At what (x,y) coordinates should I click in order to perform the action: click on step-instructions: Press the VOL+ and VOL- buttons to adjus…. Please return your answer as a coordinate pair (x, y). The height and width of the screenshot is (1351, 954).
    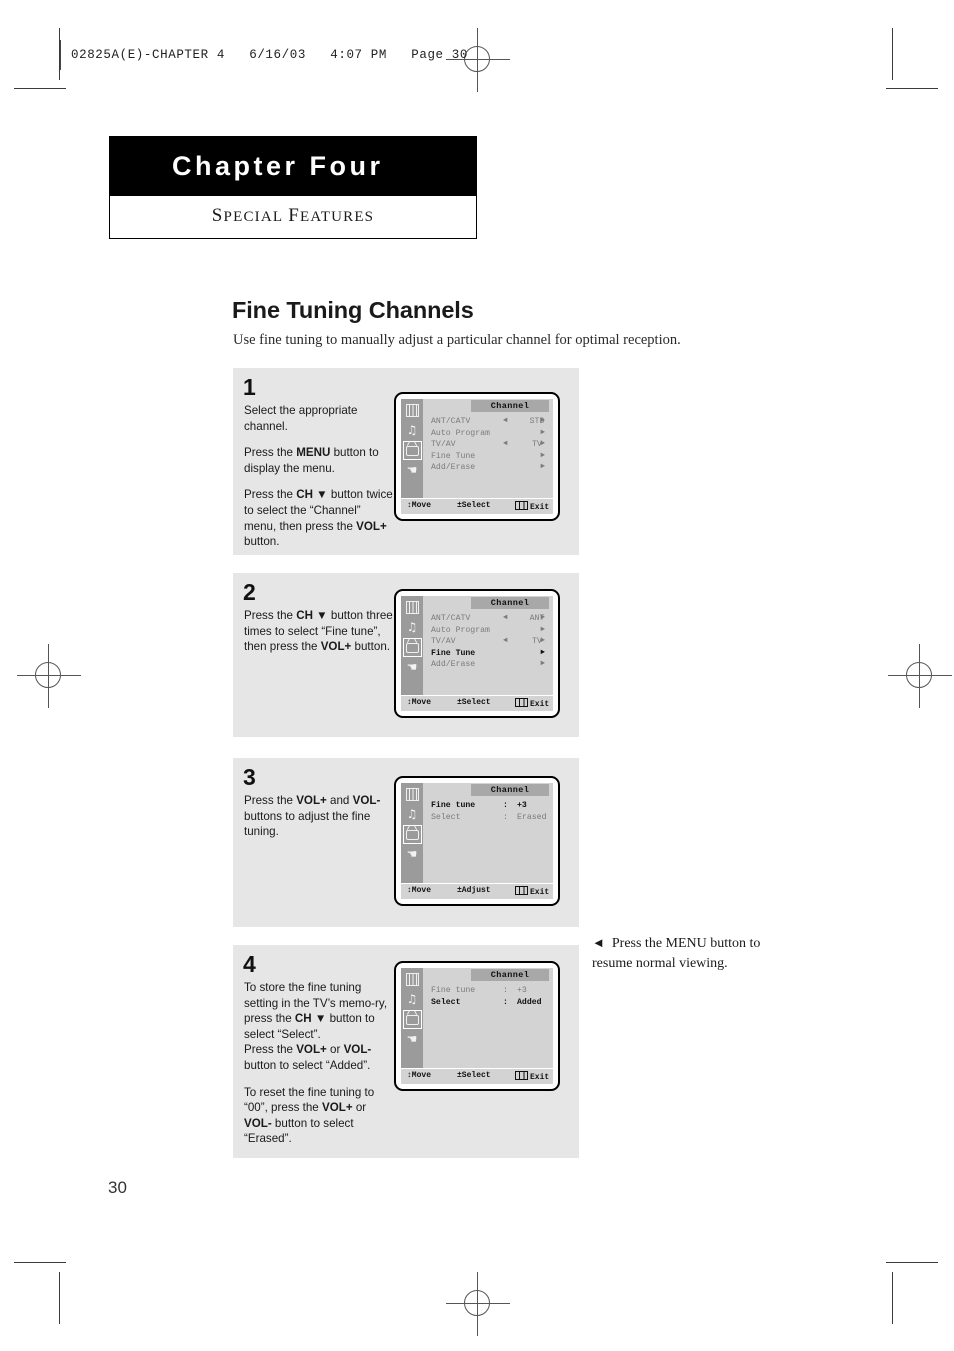
    Looking at the image, I should click on (319, 816).